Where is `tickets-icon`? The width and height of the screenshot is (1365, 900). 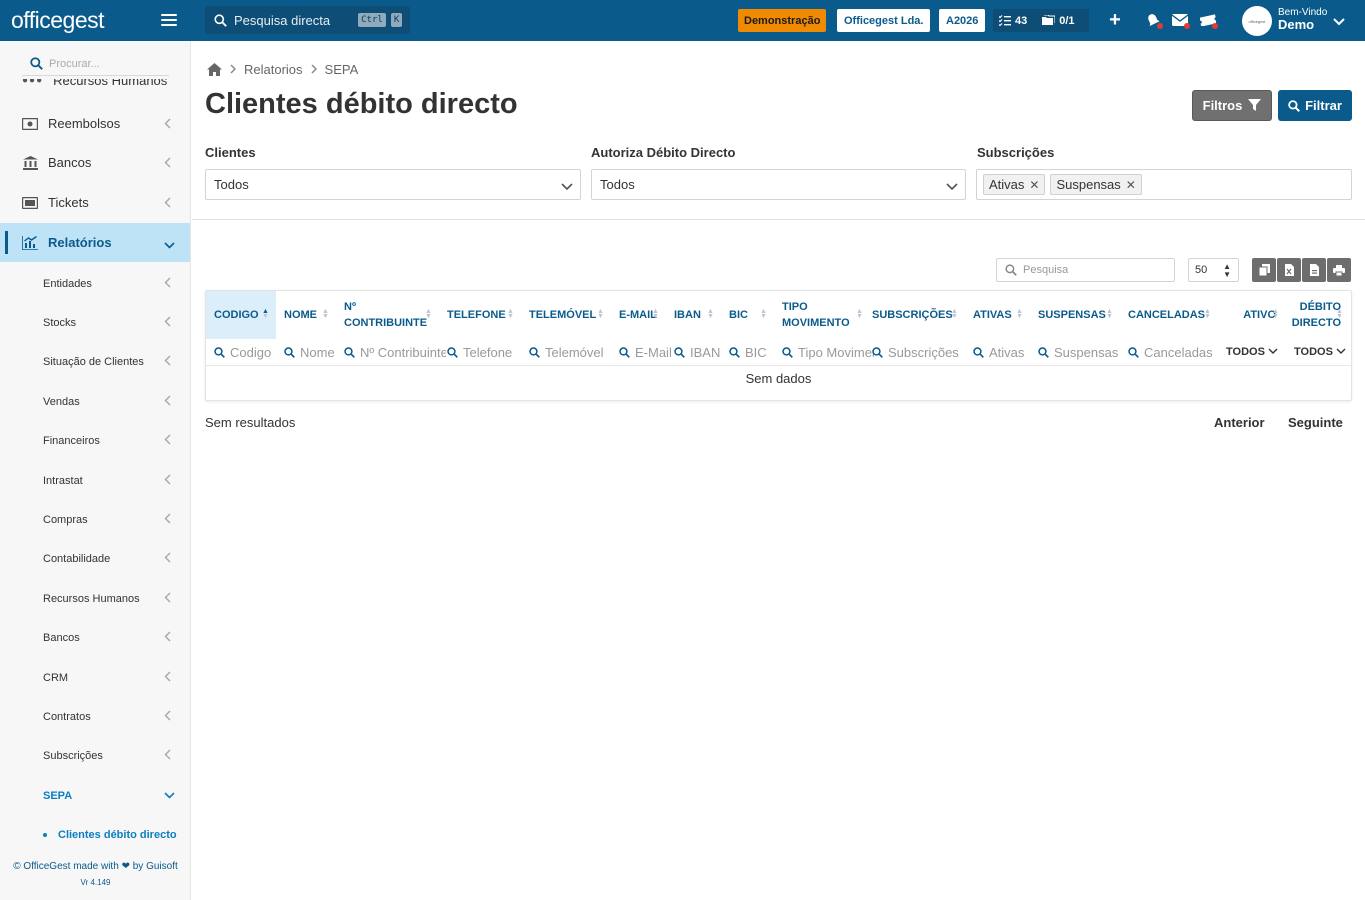
tickets-icon is located at coordinates (1208, 20).